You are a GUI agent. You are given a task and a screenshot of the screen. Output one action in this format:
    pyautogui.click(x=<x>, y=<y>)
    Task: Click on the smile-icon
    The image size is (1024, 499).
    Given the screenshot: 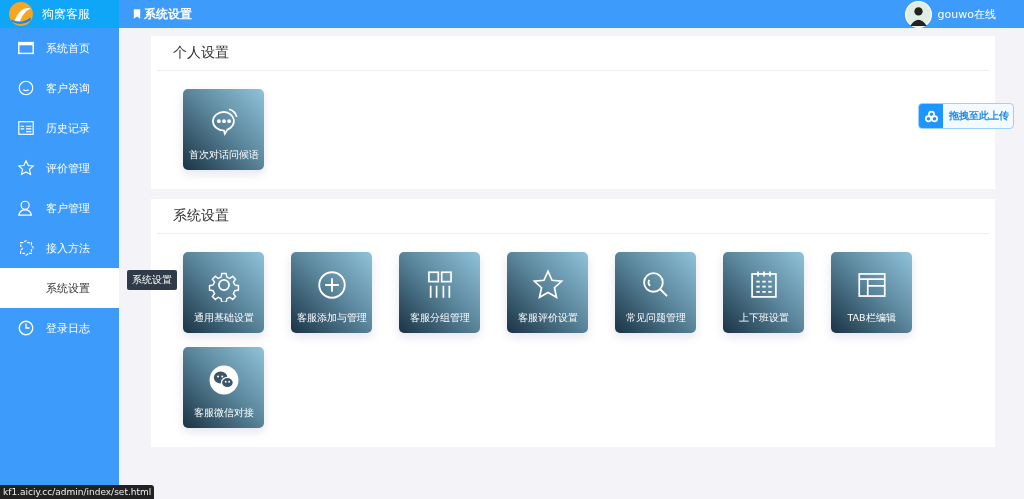 What is the action you would take?
    pyautogui.click(x=26, y=88)
    